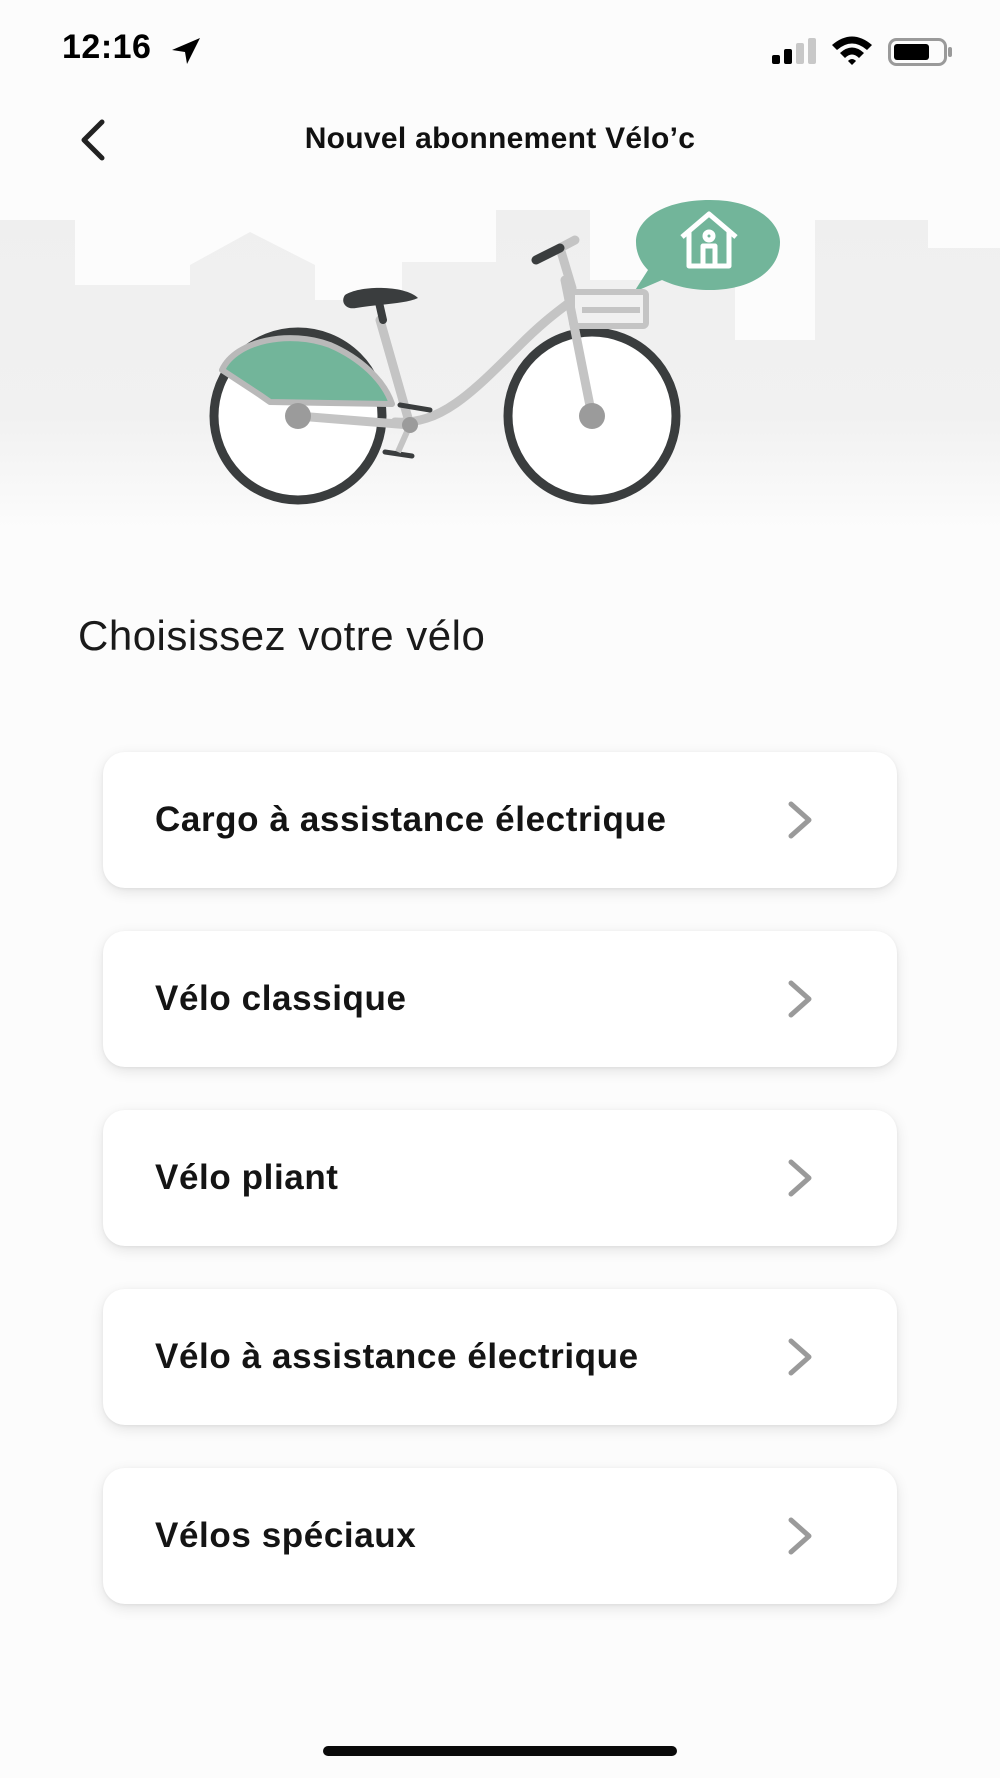 This screenshot has width=1000, height=1778. I want to click on option-label: Cargo à assistance électrique, so click(411, 819).